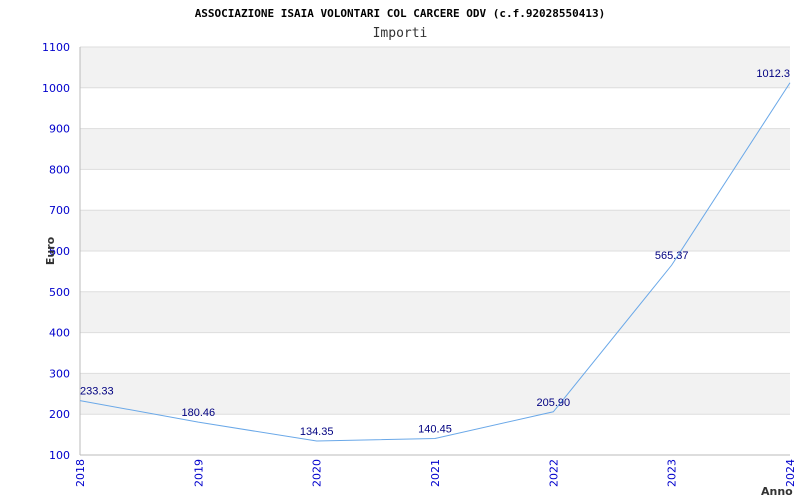 This screenshot has width=800, height=500. Describe the element at coordinates (790, 473) in the screenshot. I see `x-tick-label: 2024` at that location.